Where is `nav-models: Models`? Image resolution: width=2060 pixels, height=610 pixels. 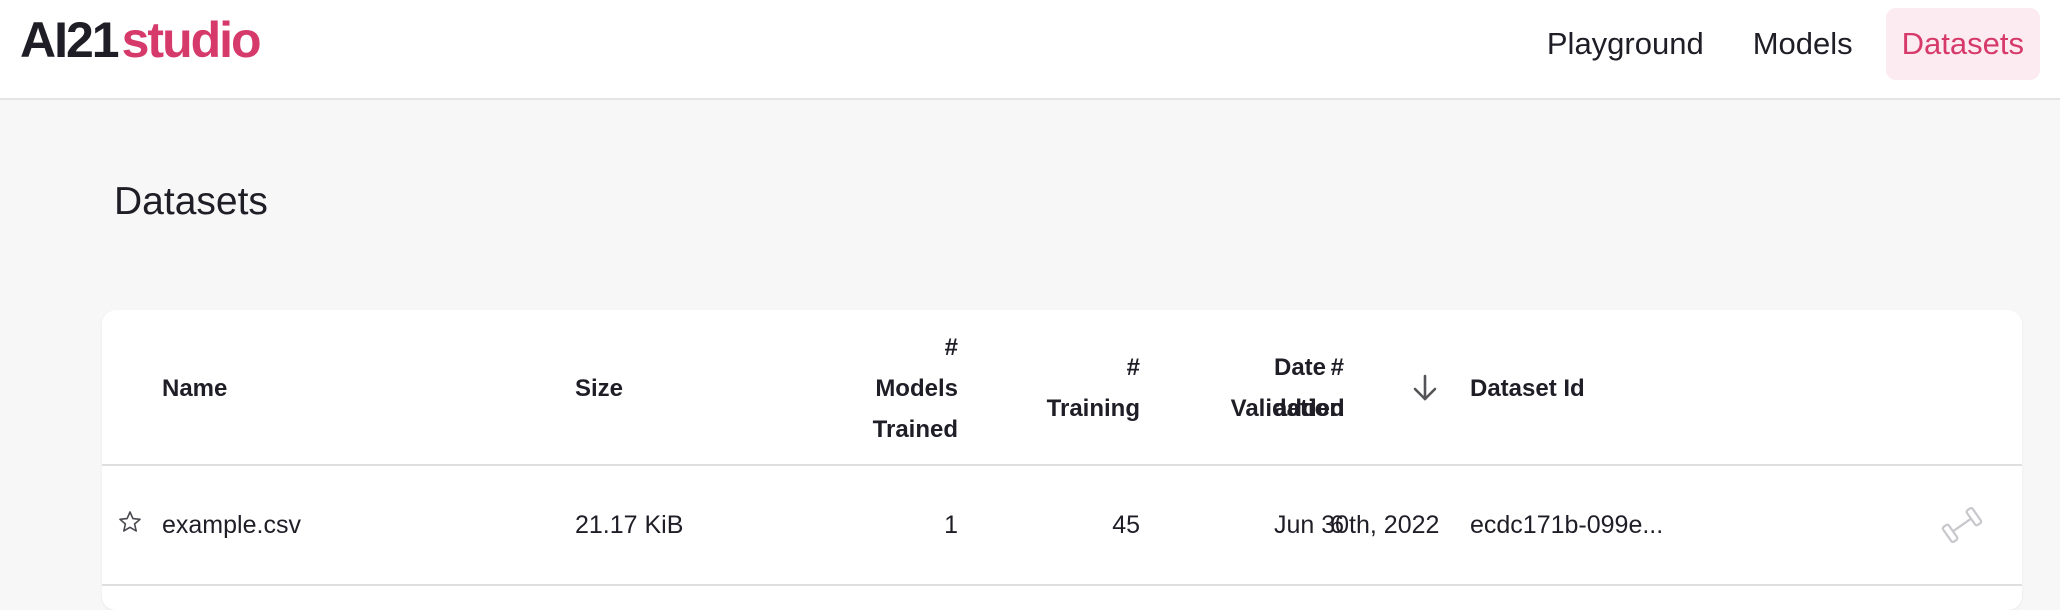 nav-models: Models is located at coordinates (1803, 44).